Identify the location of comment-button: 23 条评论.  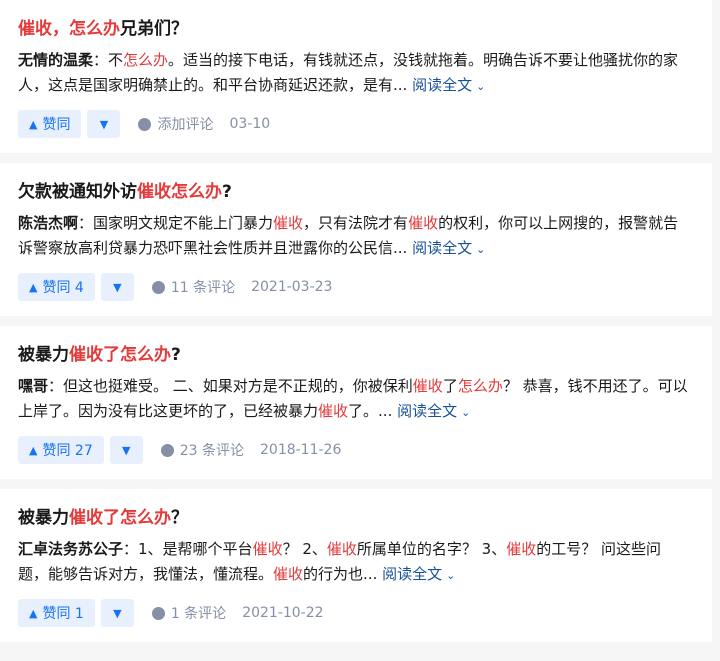
(202, 450).